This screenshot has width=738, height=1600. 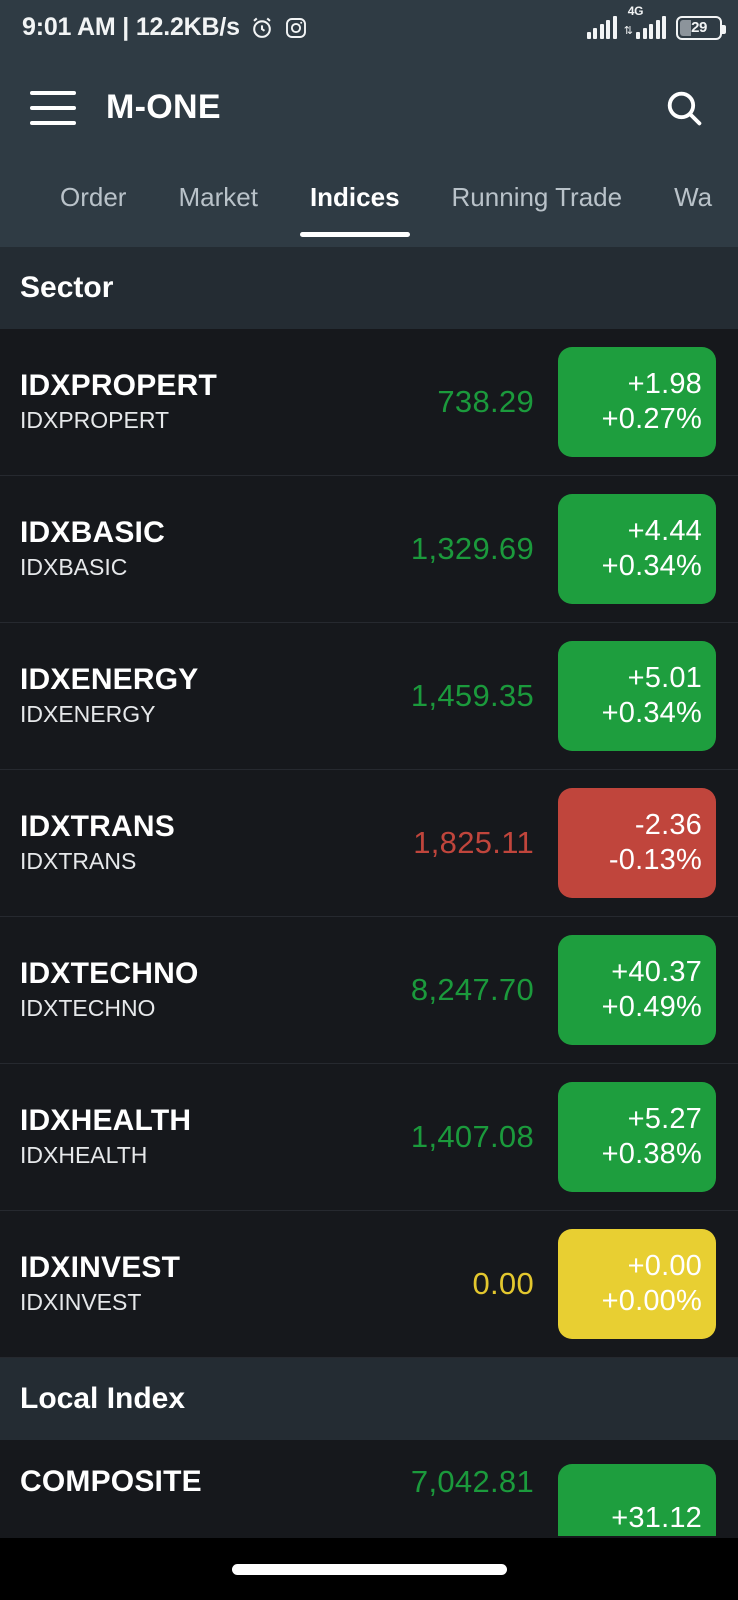 What do you see at coordinates (601, 27) in the screenshot?
I see `signal-bars-icon` at bounding box center [601, 27].